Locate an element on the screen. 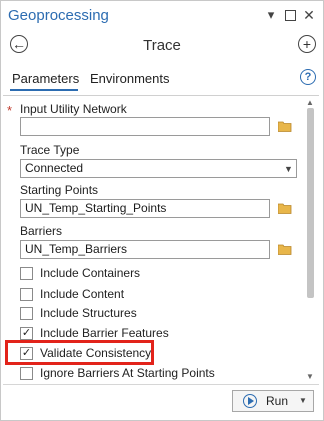 The height and width of the screenshot is (421, 324). include-structures-label: Include Structures is located at coordinates (88, 313).